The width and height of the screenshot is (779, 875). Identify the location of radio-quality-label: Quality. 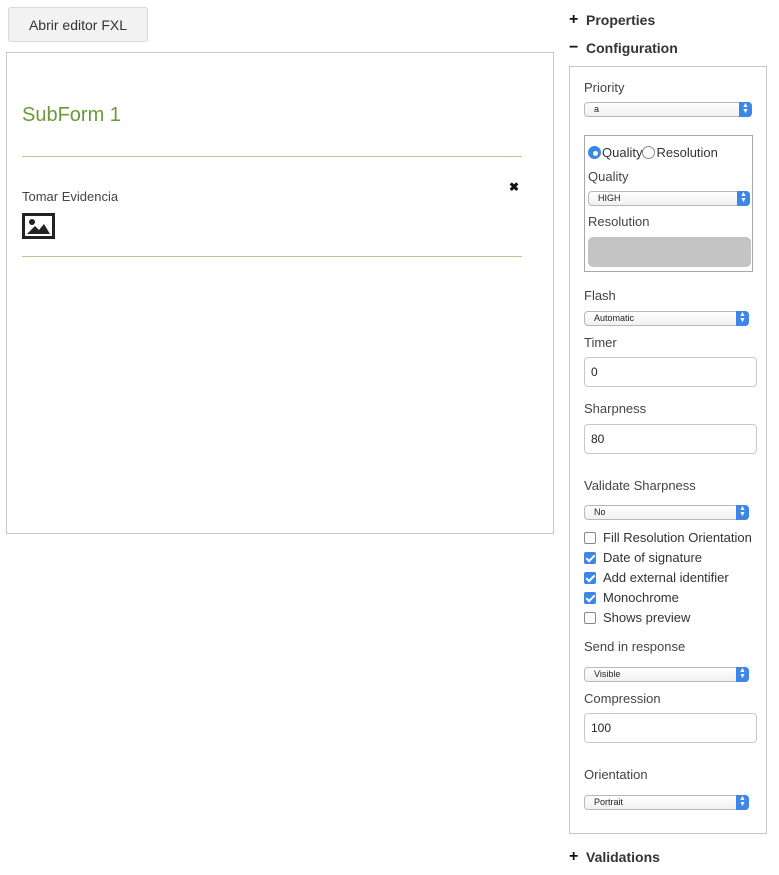
(622, 152).